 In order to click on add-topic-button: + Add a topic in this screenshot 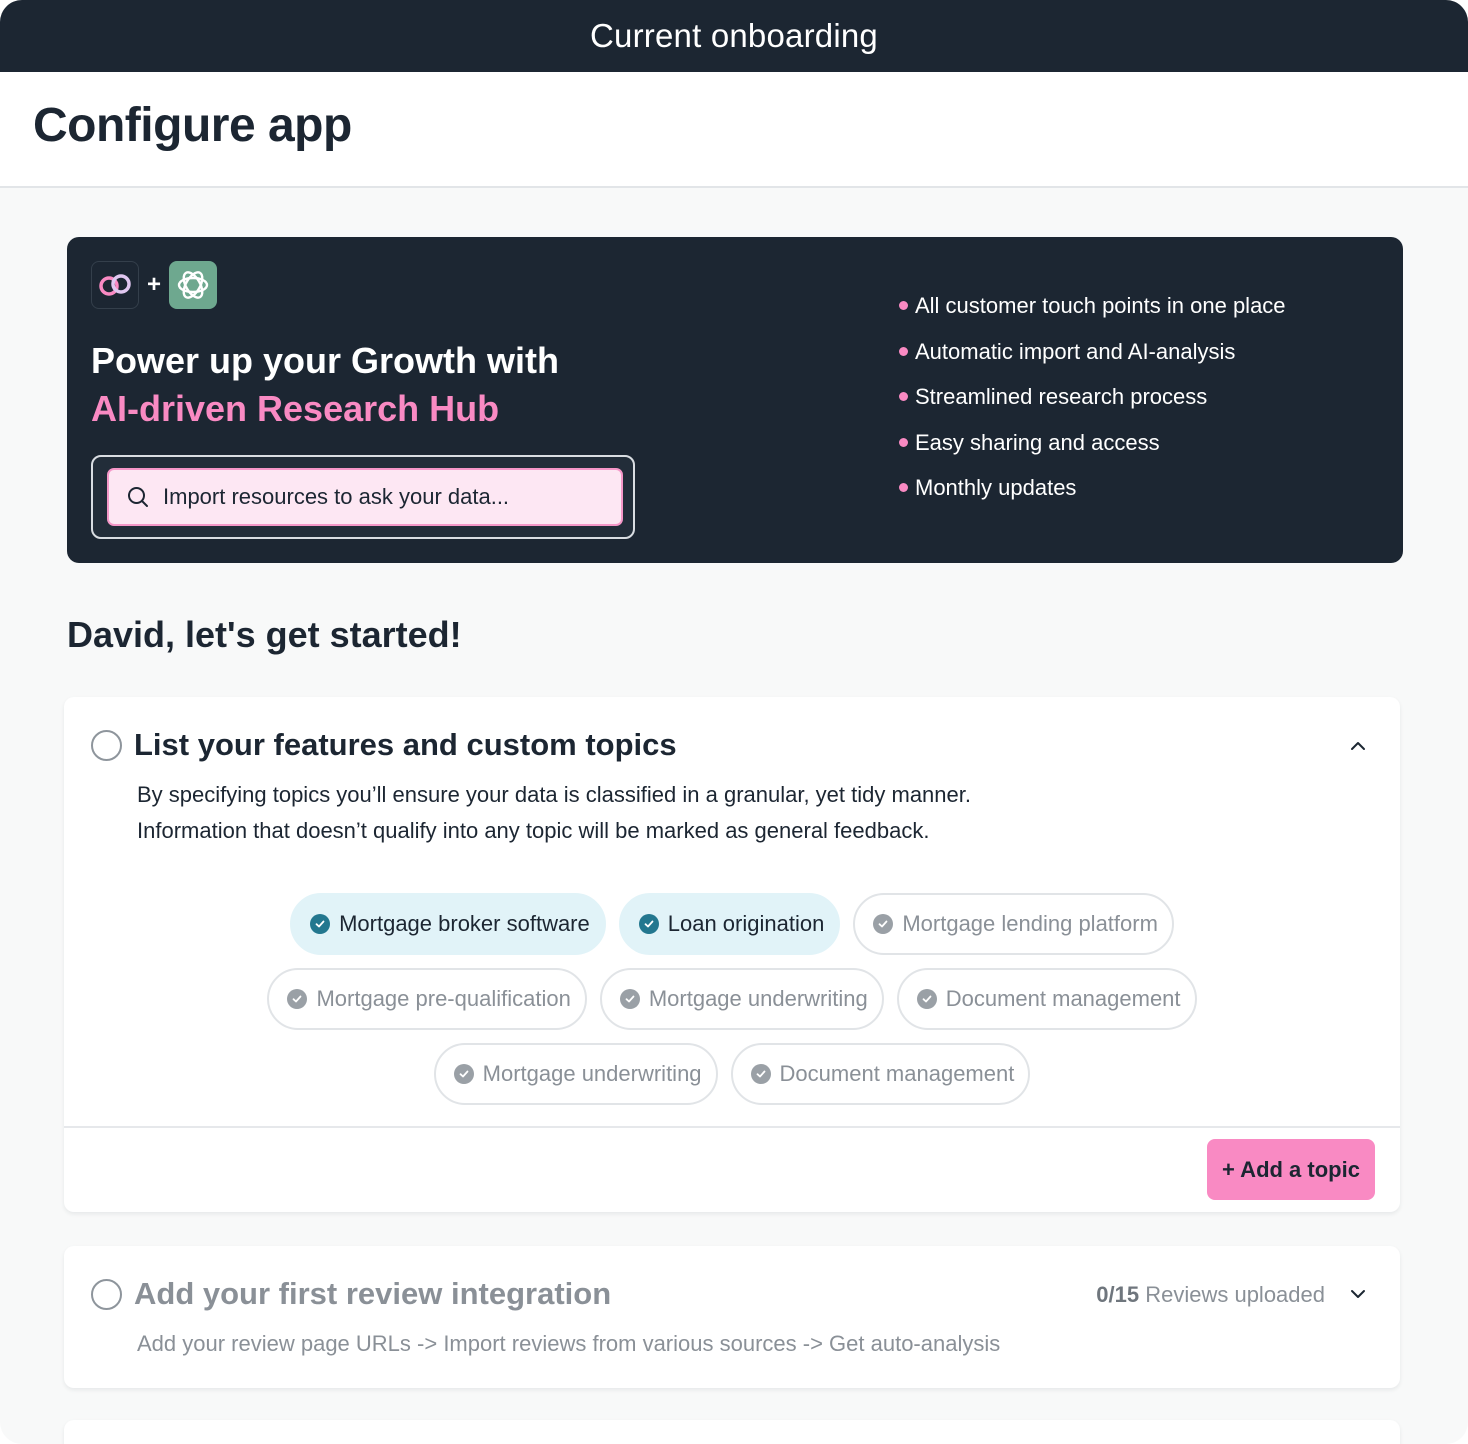, I will do `click(1291, 1169)`.